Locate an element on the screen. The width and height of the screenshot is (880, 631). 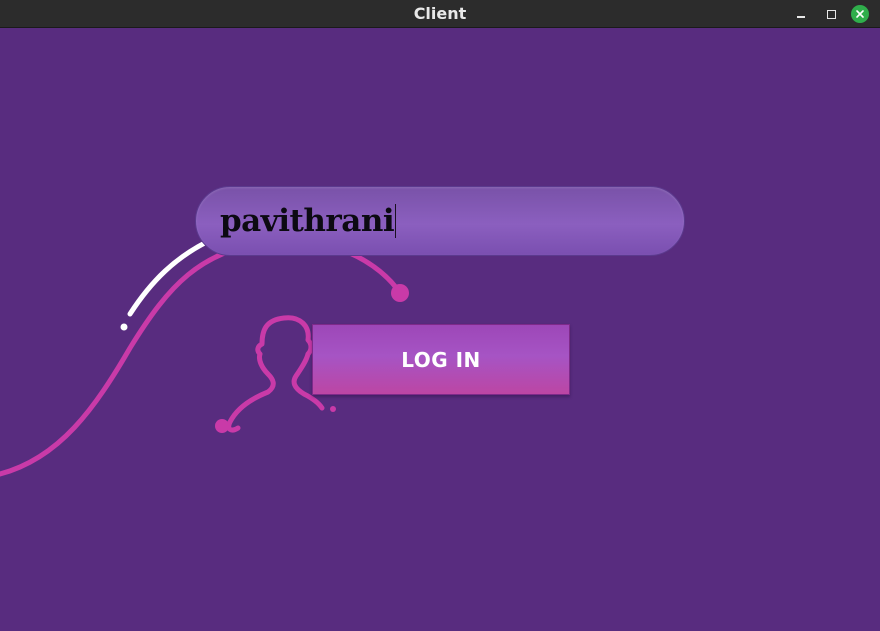
minimize-button is located at coordinates (801, 14).